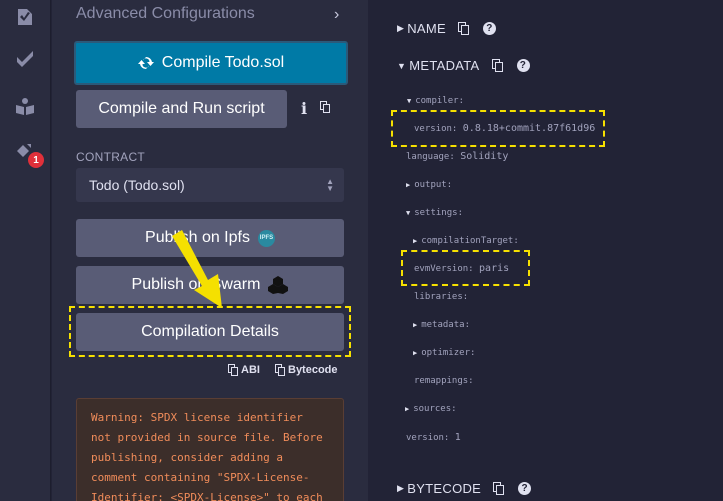  What do you see at coordinates (210, 185) in the screenshot?
I see `contract-select: Todo (Todo.sol) ▲ ▼` at bounding box center [210, 185].